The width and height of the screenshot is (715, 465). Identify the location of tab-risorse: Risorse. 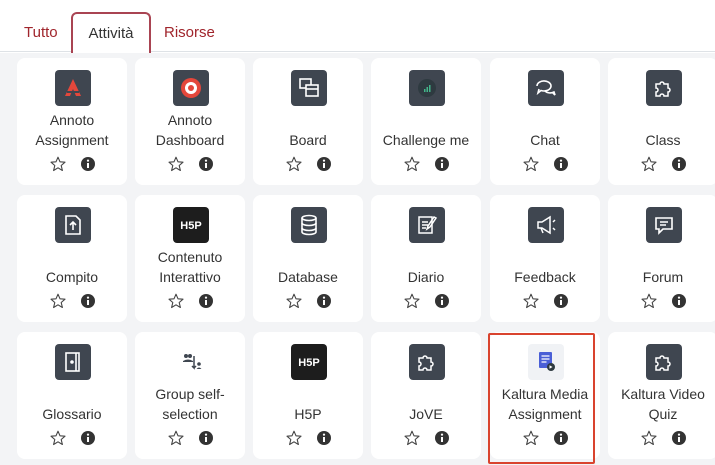
(189, 32).